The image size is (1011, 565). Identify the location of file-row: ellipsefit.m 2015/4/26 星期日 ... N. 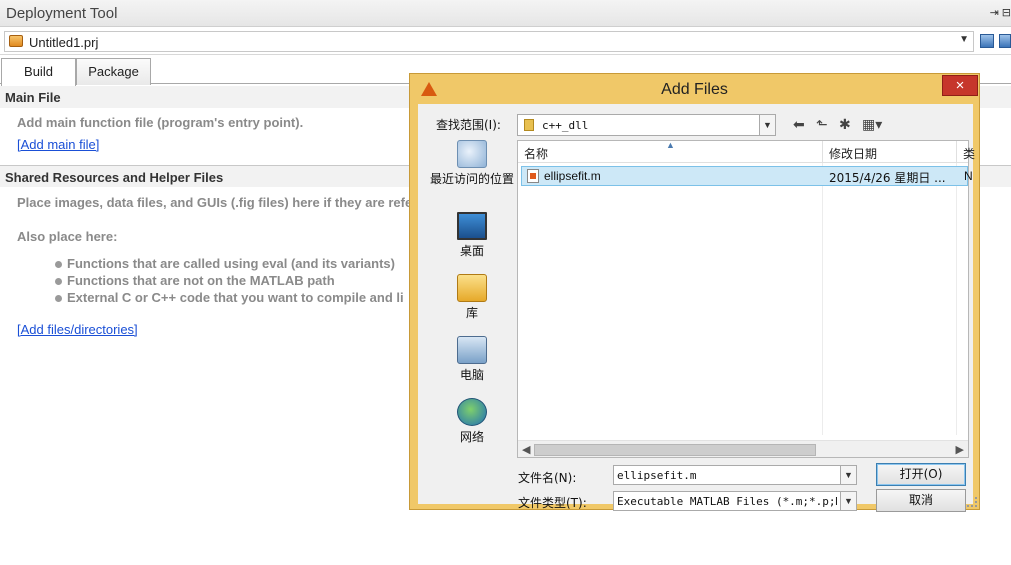
(747, 176).